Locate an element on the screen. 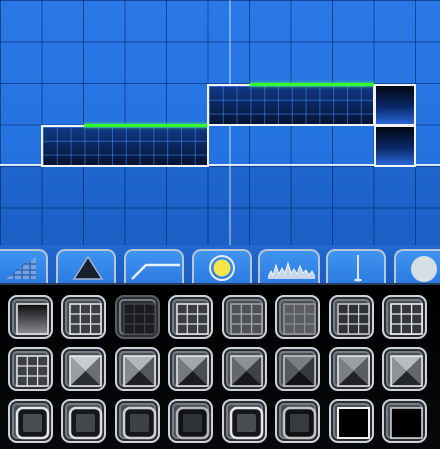 The width and height of the screenshot is (440, 449). bright-grid-block-icon is located at coordinates (406, 319).